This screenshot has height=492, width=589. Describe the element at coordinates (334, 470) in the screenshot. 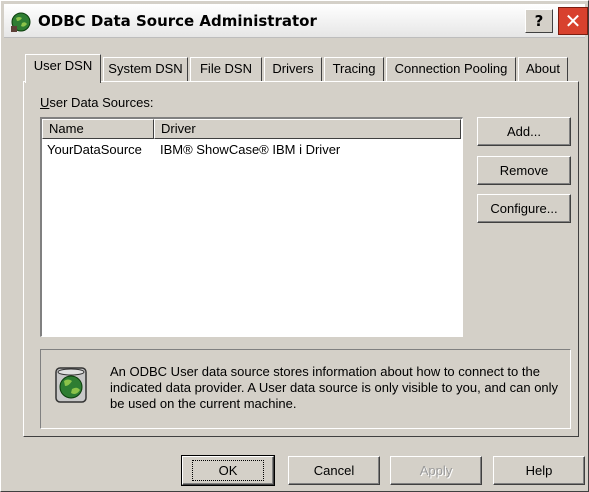

I see `cancel-button: Cancel` at that location.